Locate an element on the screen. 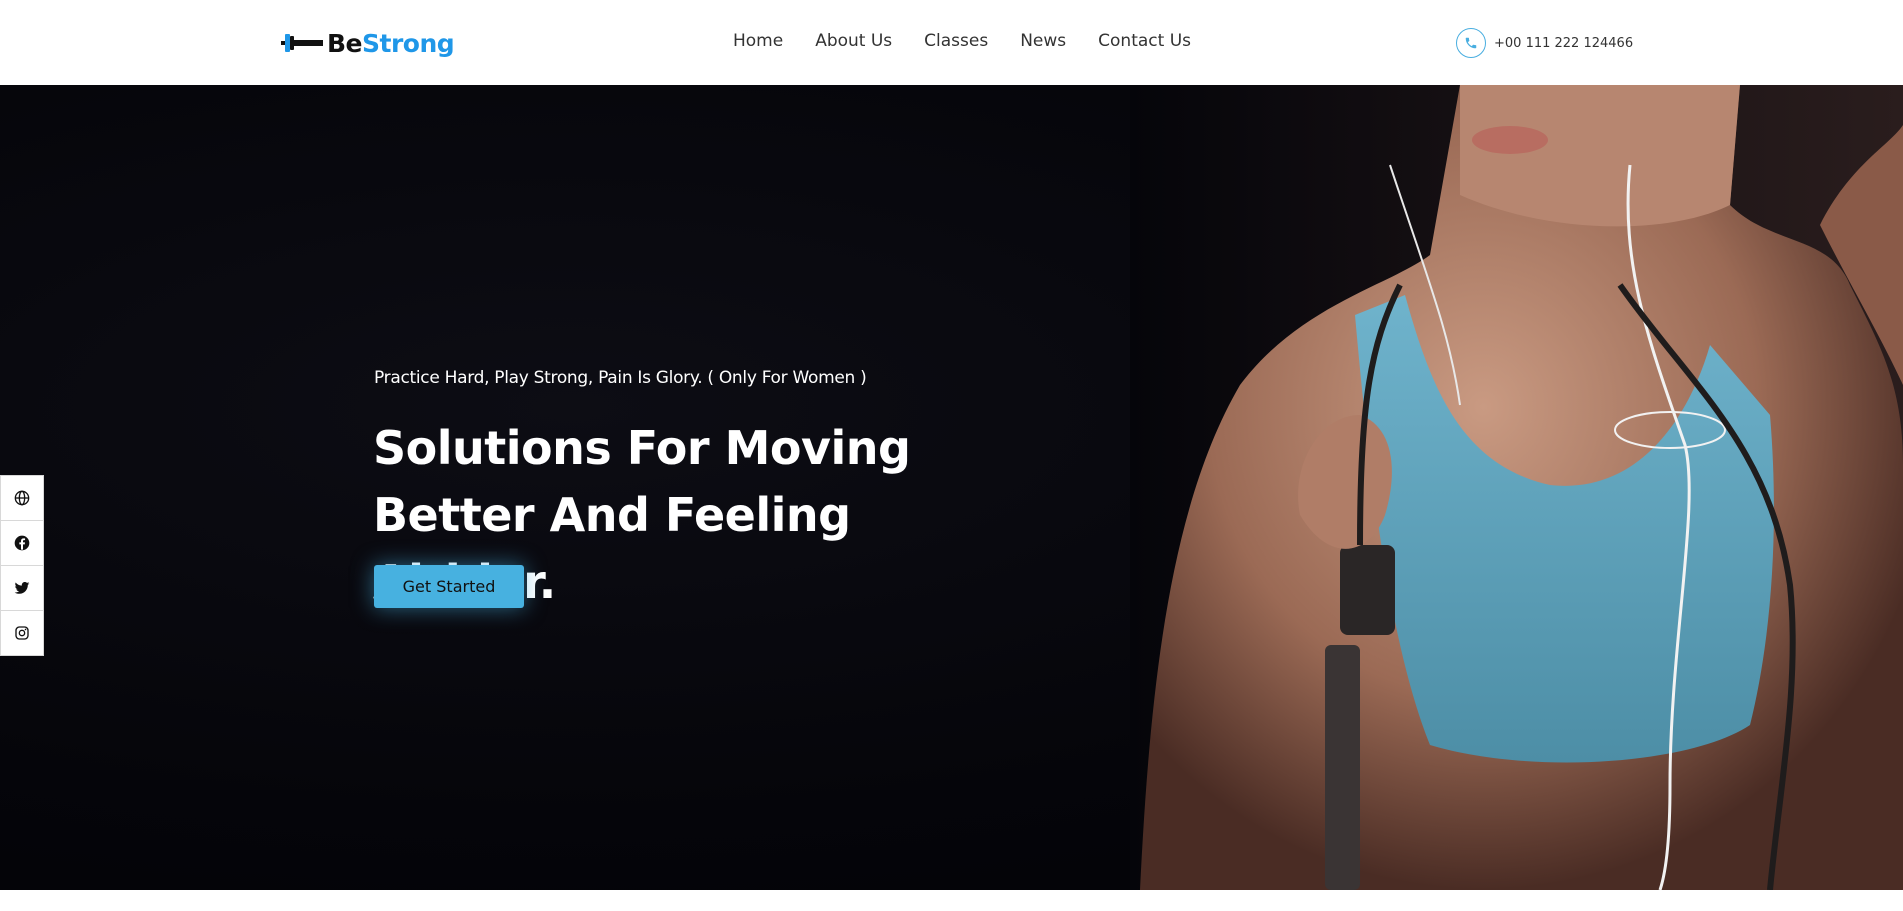  globe-link is located at coordinates (22, 498).